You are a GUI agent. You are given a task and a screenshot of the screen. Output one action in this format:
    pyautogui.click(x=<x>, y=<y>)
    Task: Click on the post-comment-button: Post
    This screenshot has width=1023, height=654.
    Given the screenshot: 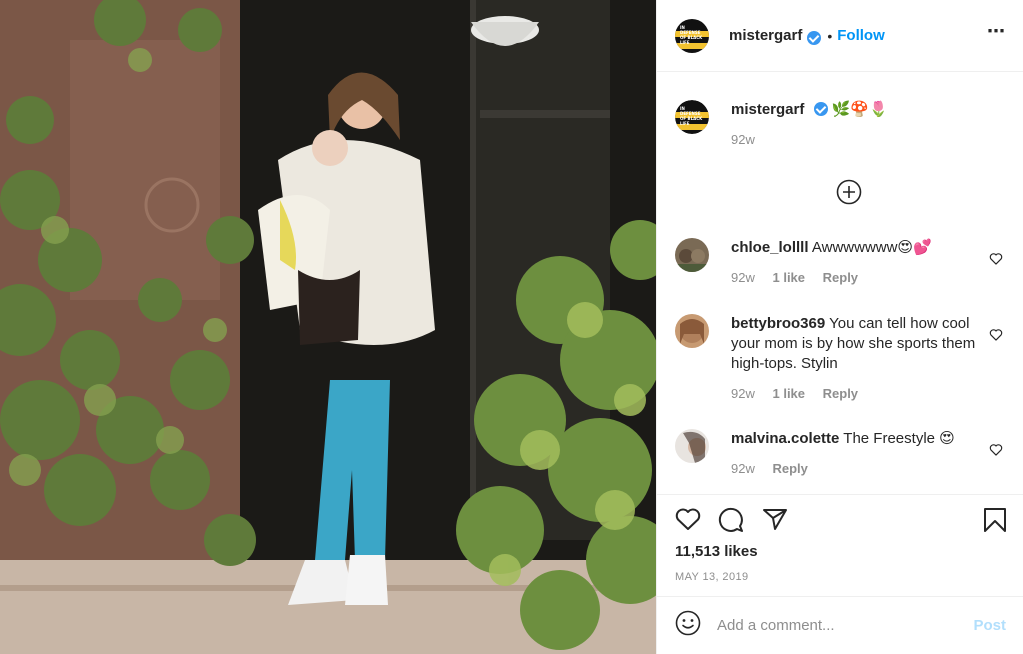 What is the action you would take?
    pyautogui.click(x=989, y=625)
    